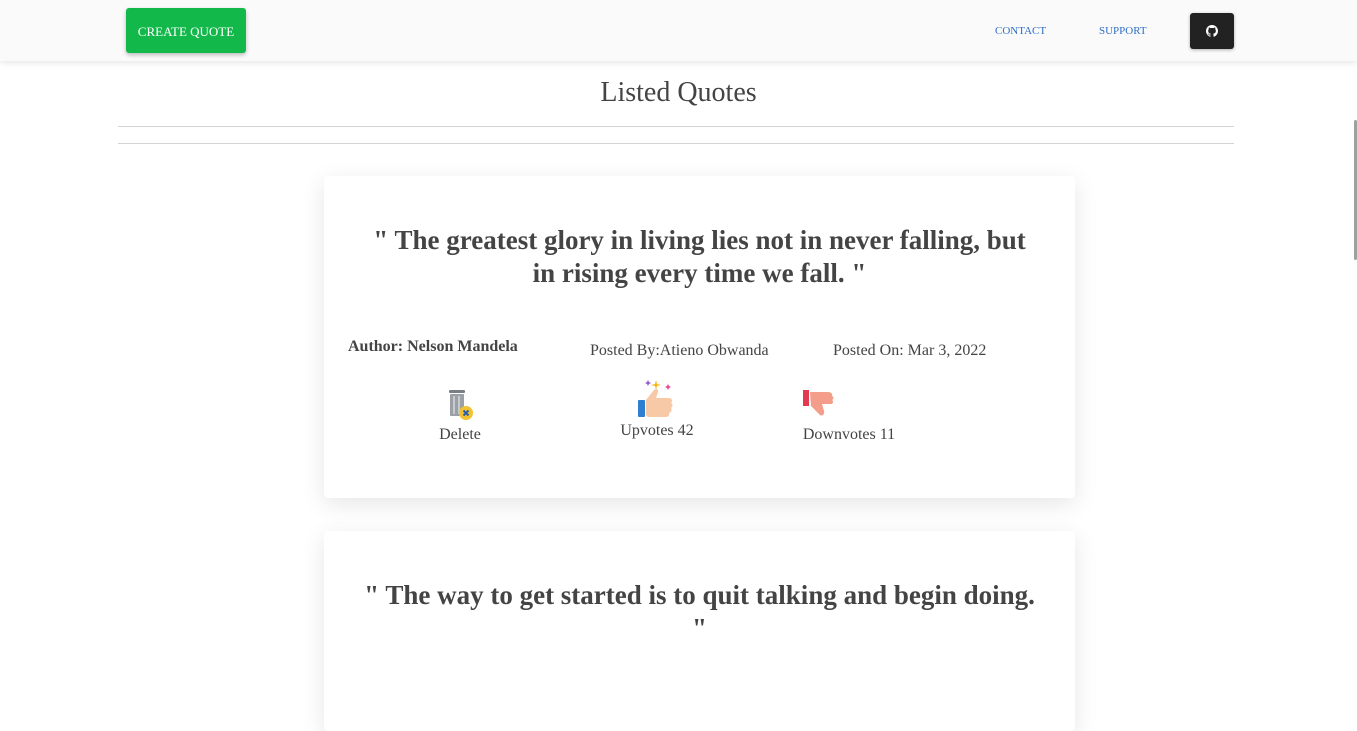  Describe the element at coordinates (818, 403) in the screenshot. I see `thumbs-down-icon` at that location.